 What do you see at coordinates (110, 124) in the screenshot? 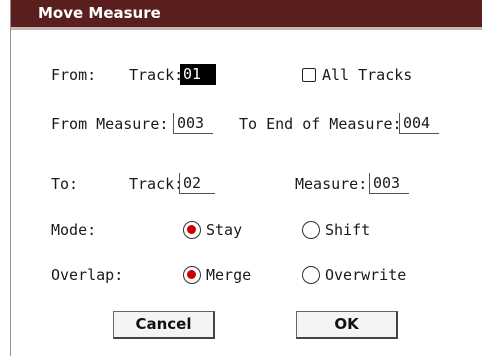
I see `from-measure-label: From Measure:` at bounding box center [110, 124].